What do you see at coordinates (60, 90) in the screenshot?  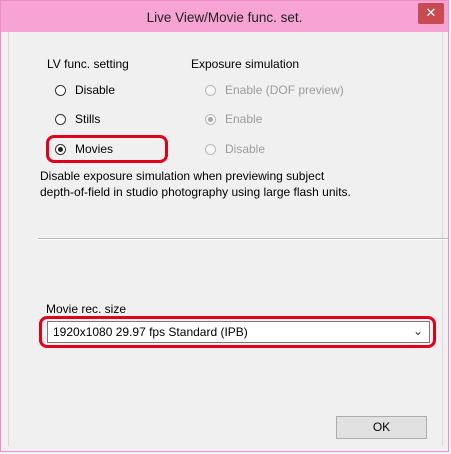 I see `radio-disable` at bounding box center [60, 90].